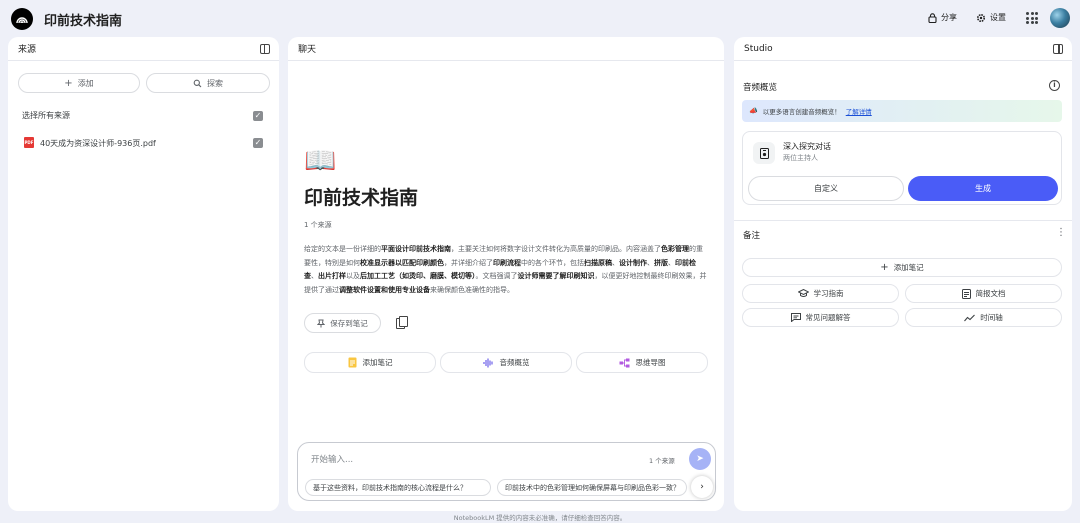 The height and width of the screenshot is (523, 1080). I want to click on share-button: 分享, so click(942, 17).